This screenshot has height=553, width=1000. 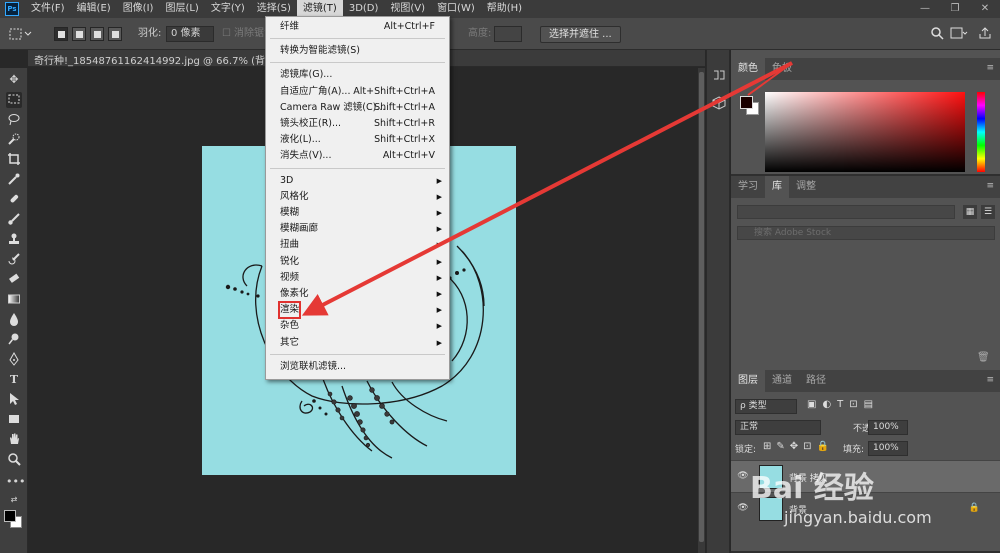 I want to click on tab-paths: 路径, so click(x=816, y=381).